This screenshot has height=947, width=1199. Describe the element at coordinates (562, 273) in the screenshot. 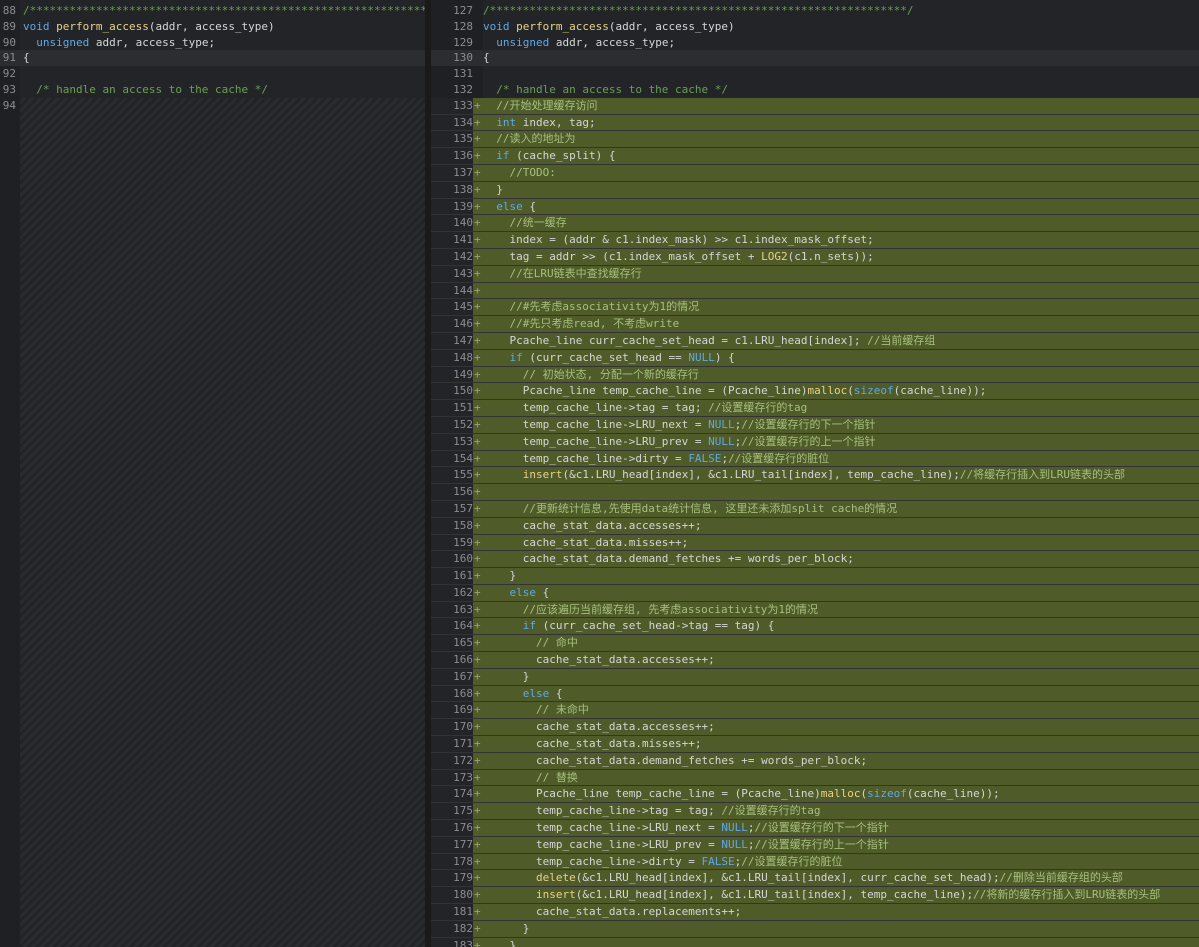

I see `code-text: //在LRU链表中查找缓存行` at that location.